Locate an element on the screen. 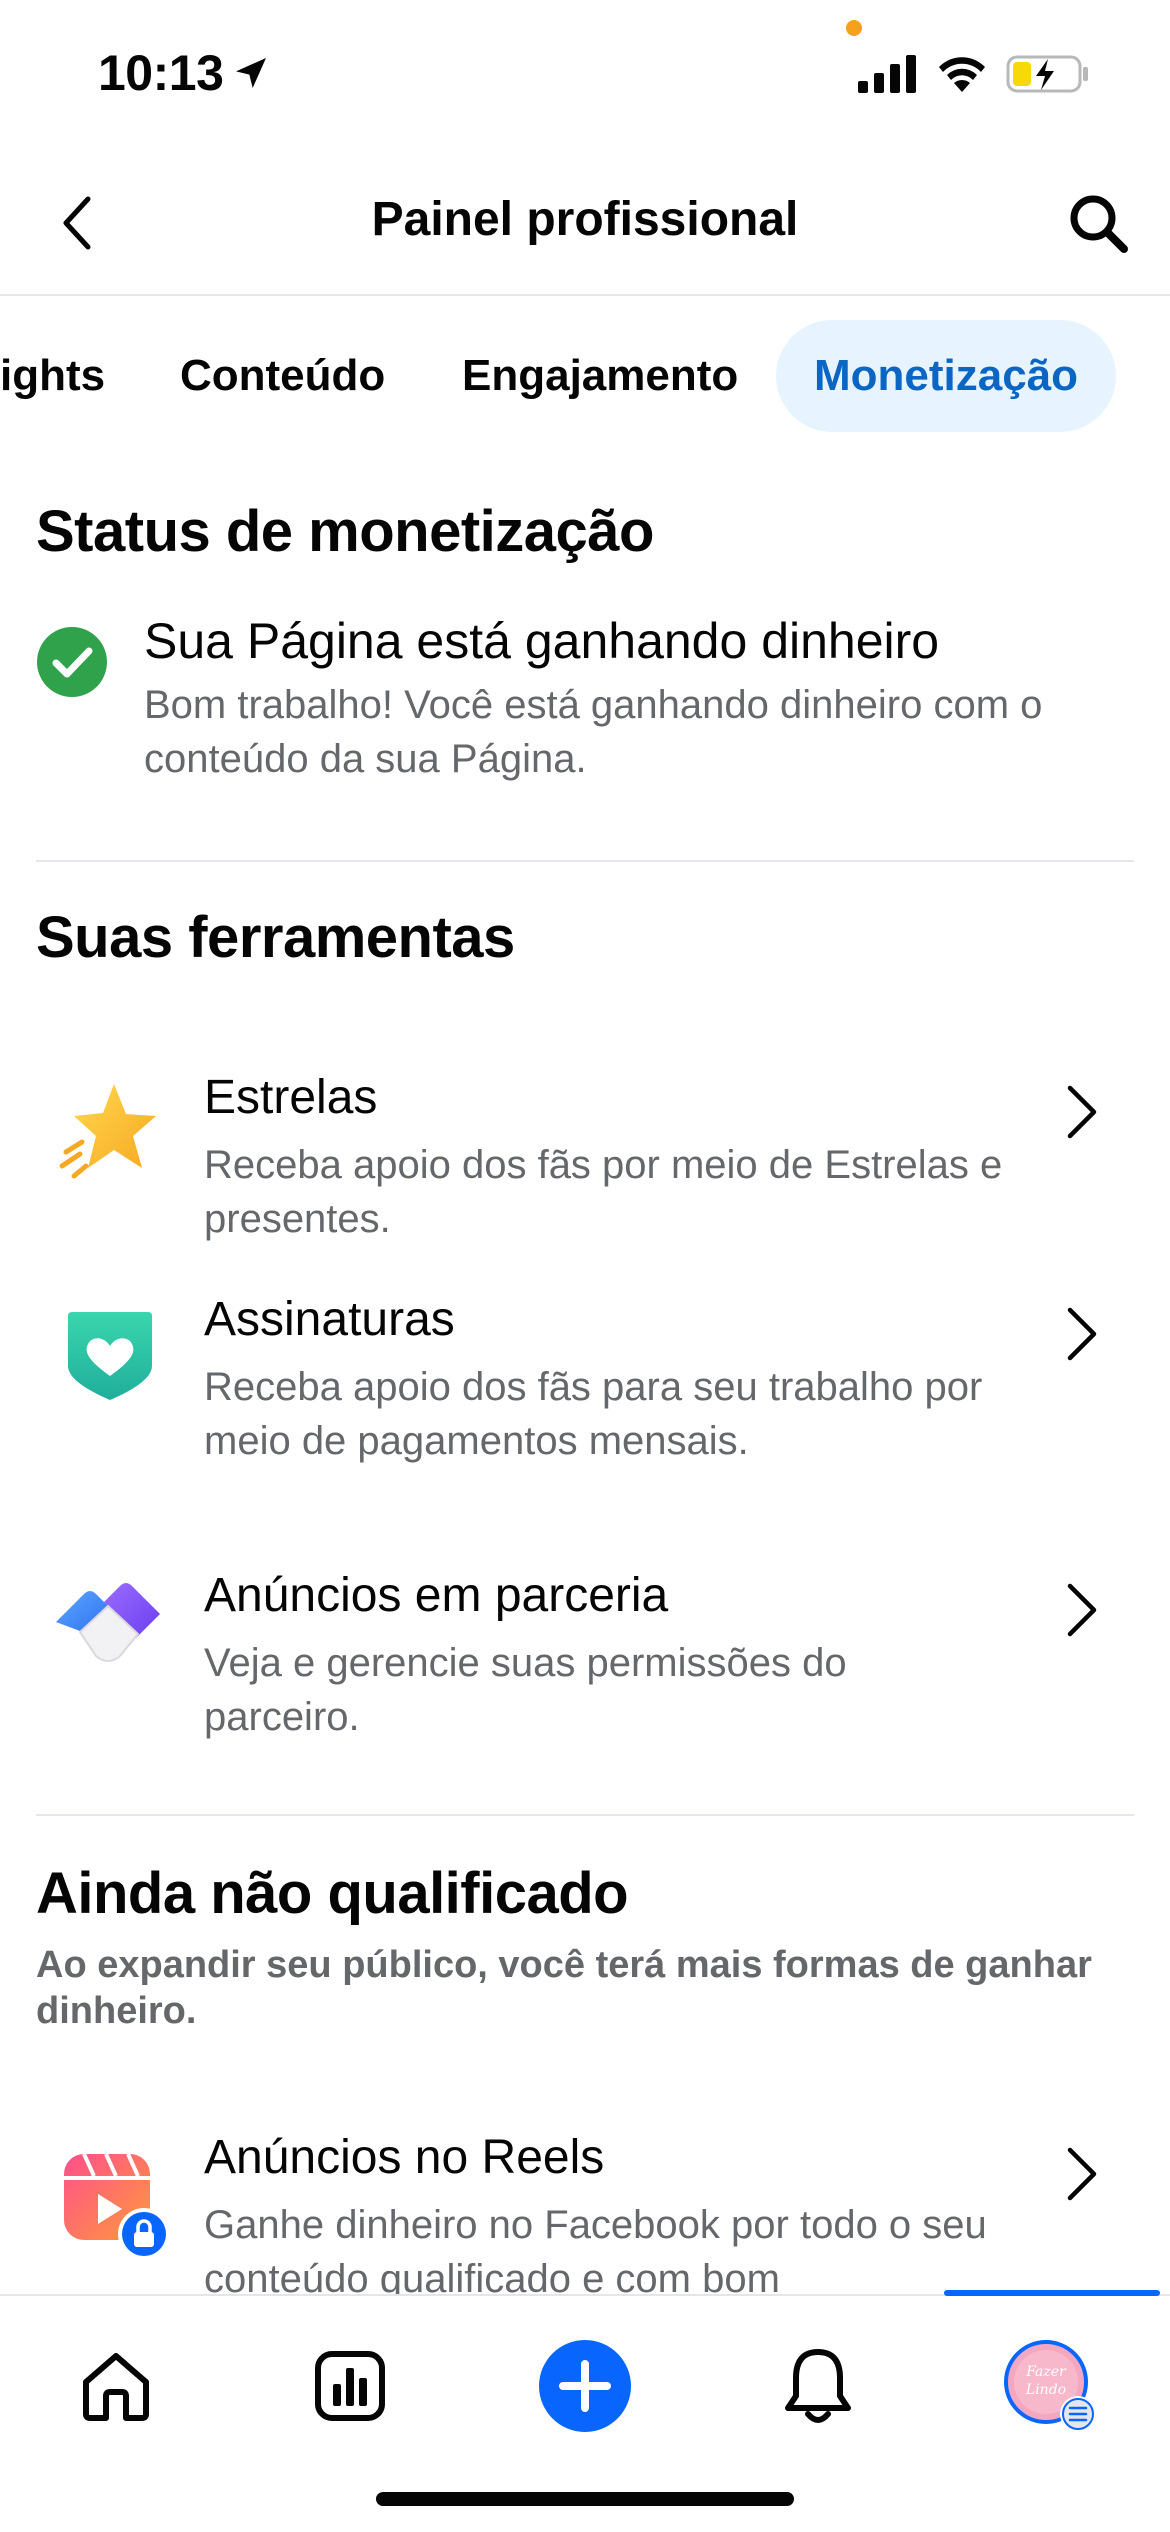 This screenshot has height=2532, width=1170. partnership-handshake-icon is located at coordinates (108, 1626).